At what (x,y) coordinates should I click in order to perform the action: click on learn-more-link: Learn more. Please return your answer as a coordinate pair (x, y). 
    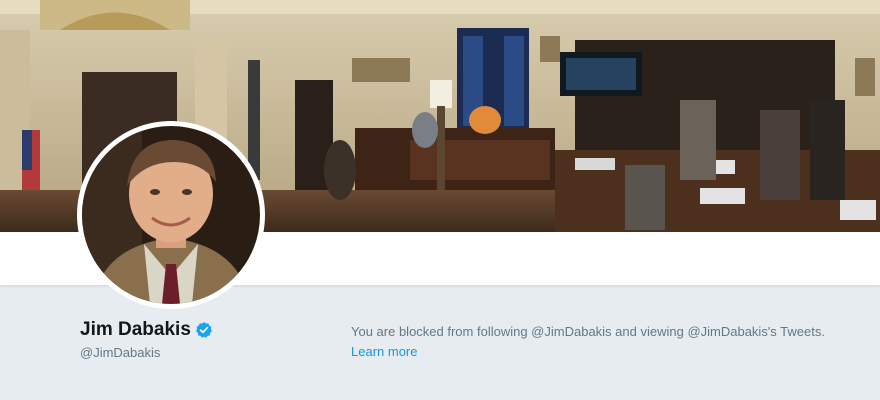
    Looking at the image, I should click on (384, 351).